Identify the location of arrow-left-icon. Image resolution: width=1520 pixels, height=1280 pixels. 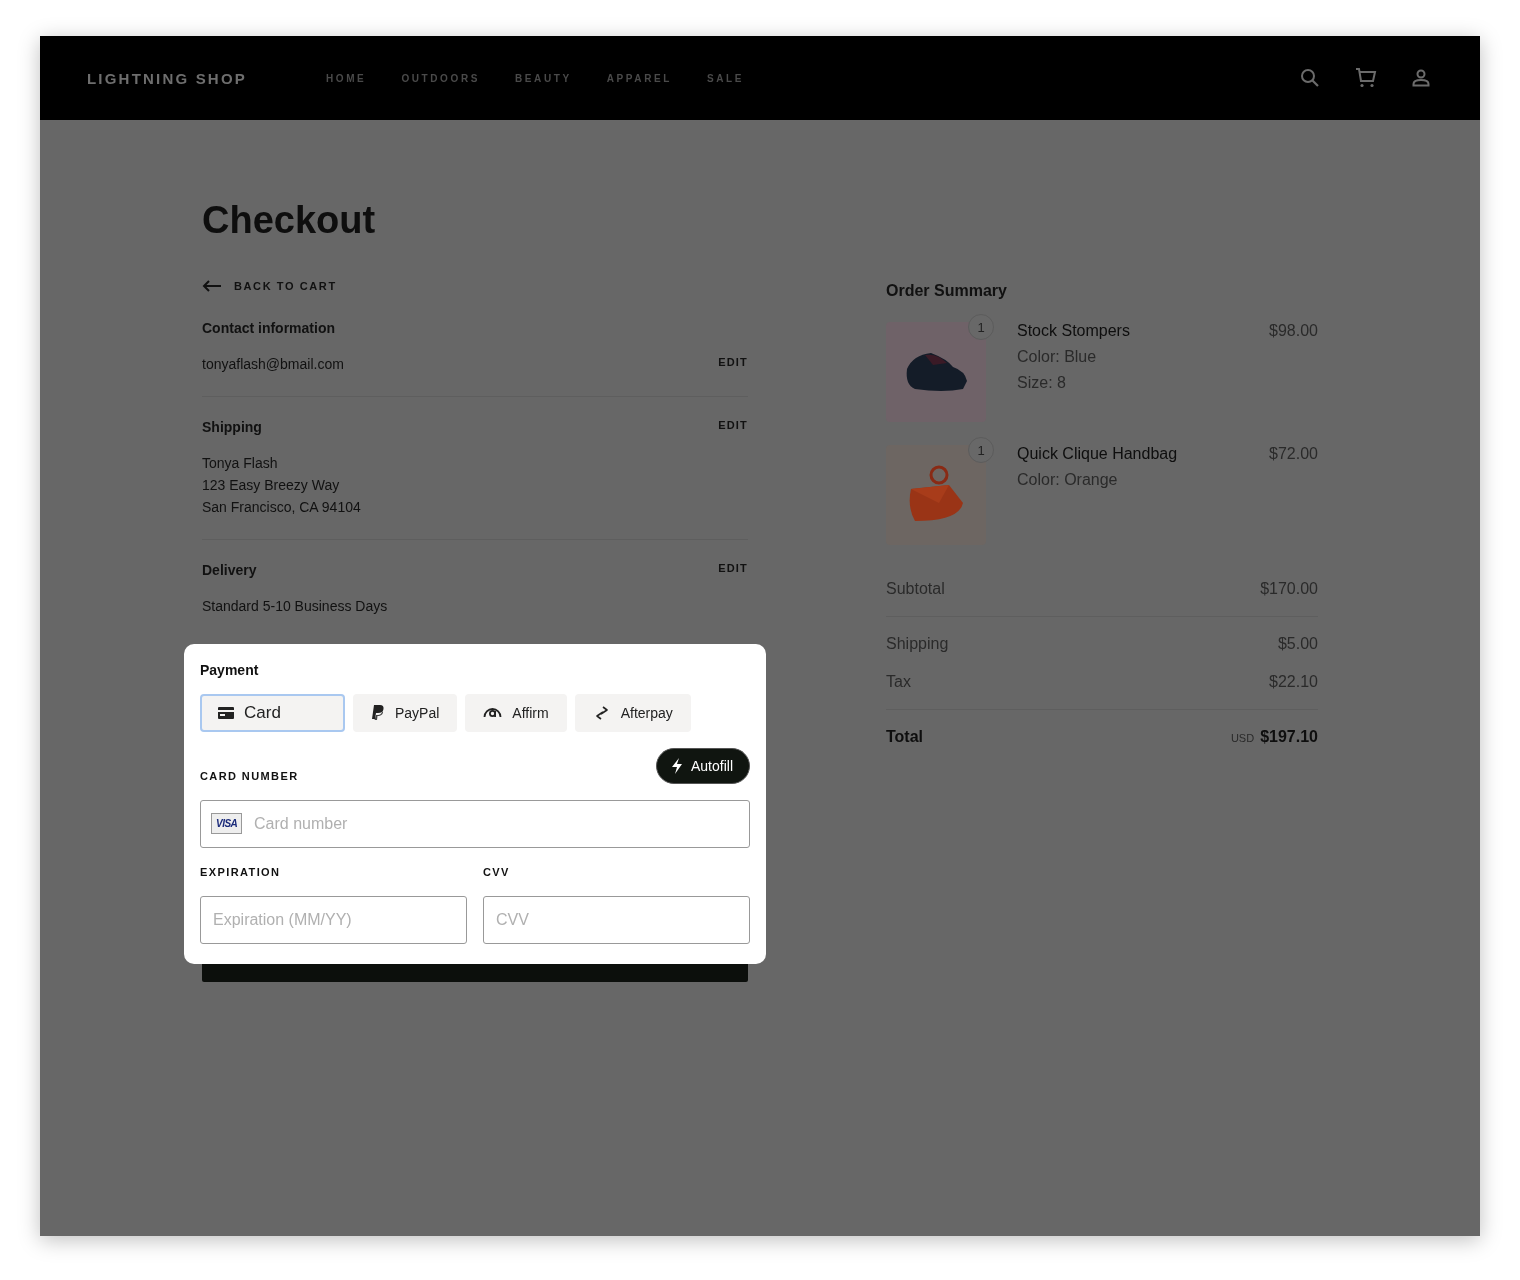
(212, 285).